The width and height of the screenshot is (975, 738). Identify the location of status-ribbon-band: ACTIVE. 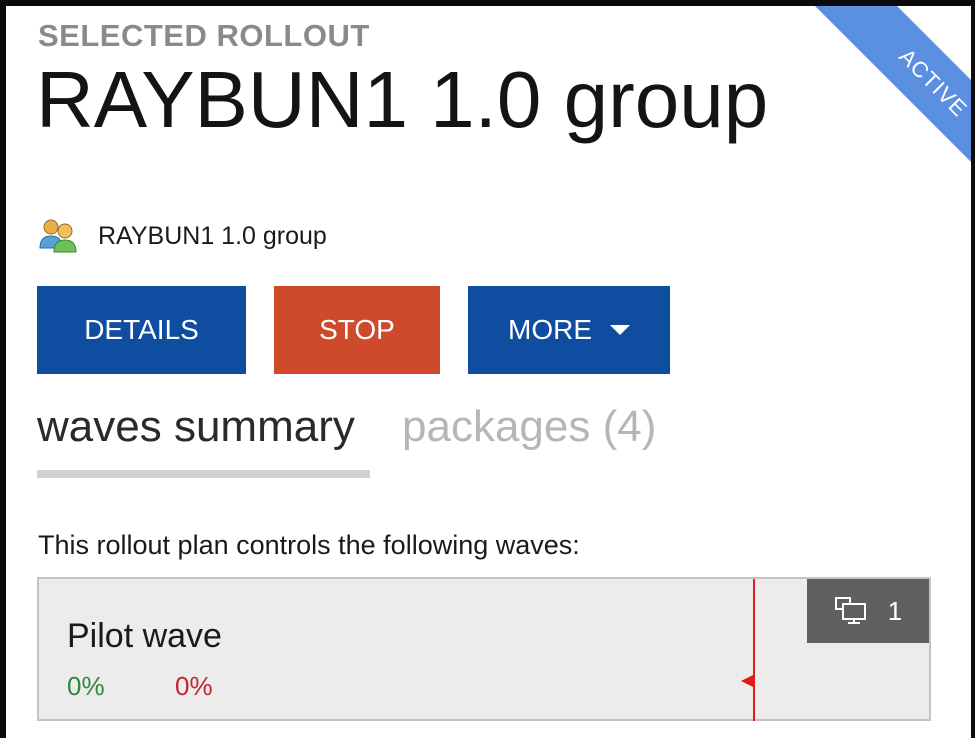
(885, 106).